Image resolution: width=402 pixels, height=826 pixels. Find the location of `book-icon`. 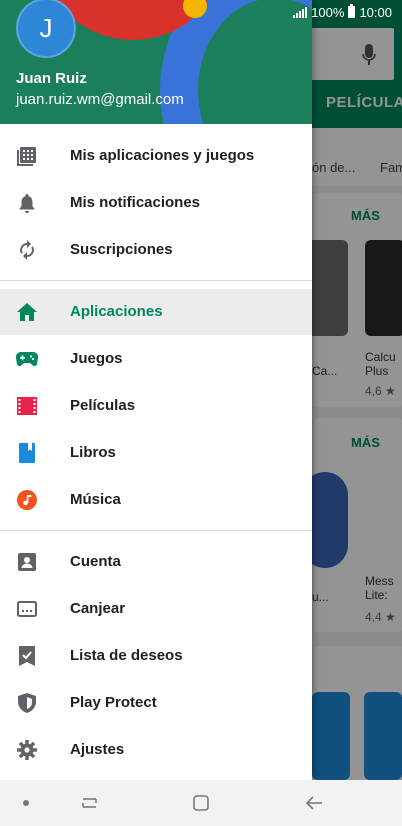

book-icon is located at coordinates (27, 453).